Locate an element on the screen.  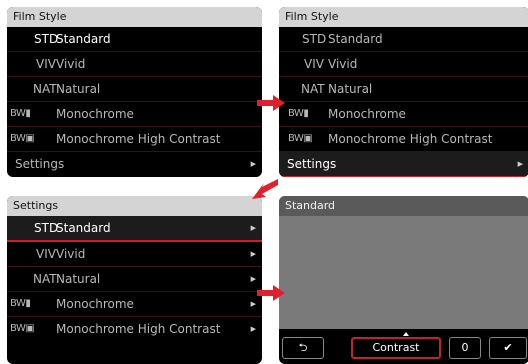
back-button: ⮌ is located at coordinates (303, 348).